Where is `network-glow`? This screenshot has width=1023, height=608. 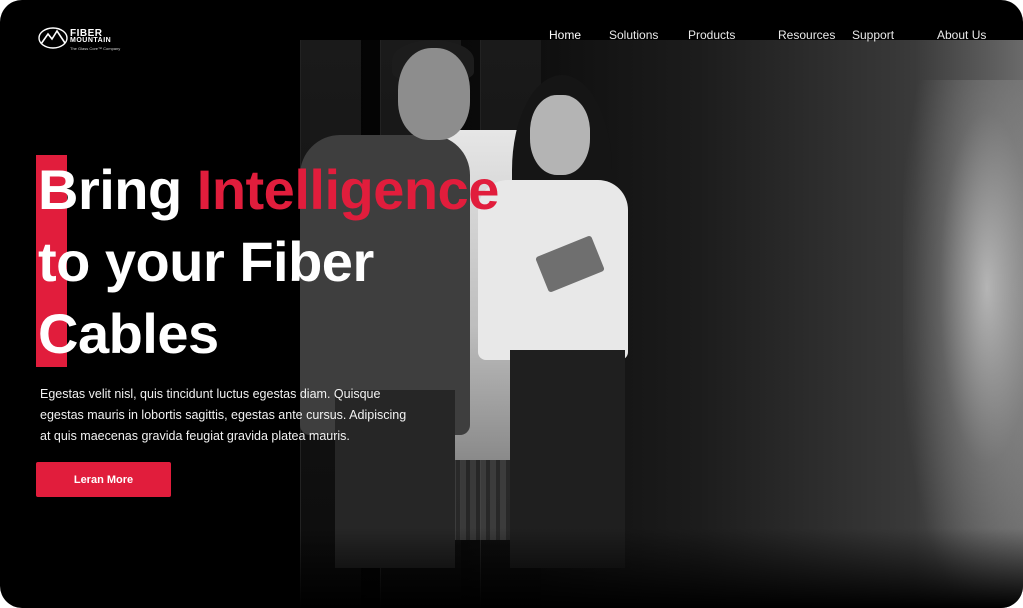 network-glow is located at coordinates (963, 340).